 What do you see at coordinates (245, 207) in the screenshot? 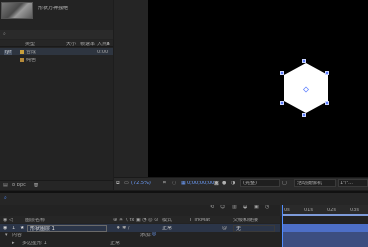
I see `motion-blur-icon: ◒` at bounding box center [245, 207].